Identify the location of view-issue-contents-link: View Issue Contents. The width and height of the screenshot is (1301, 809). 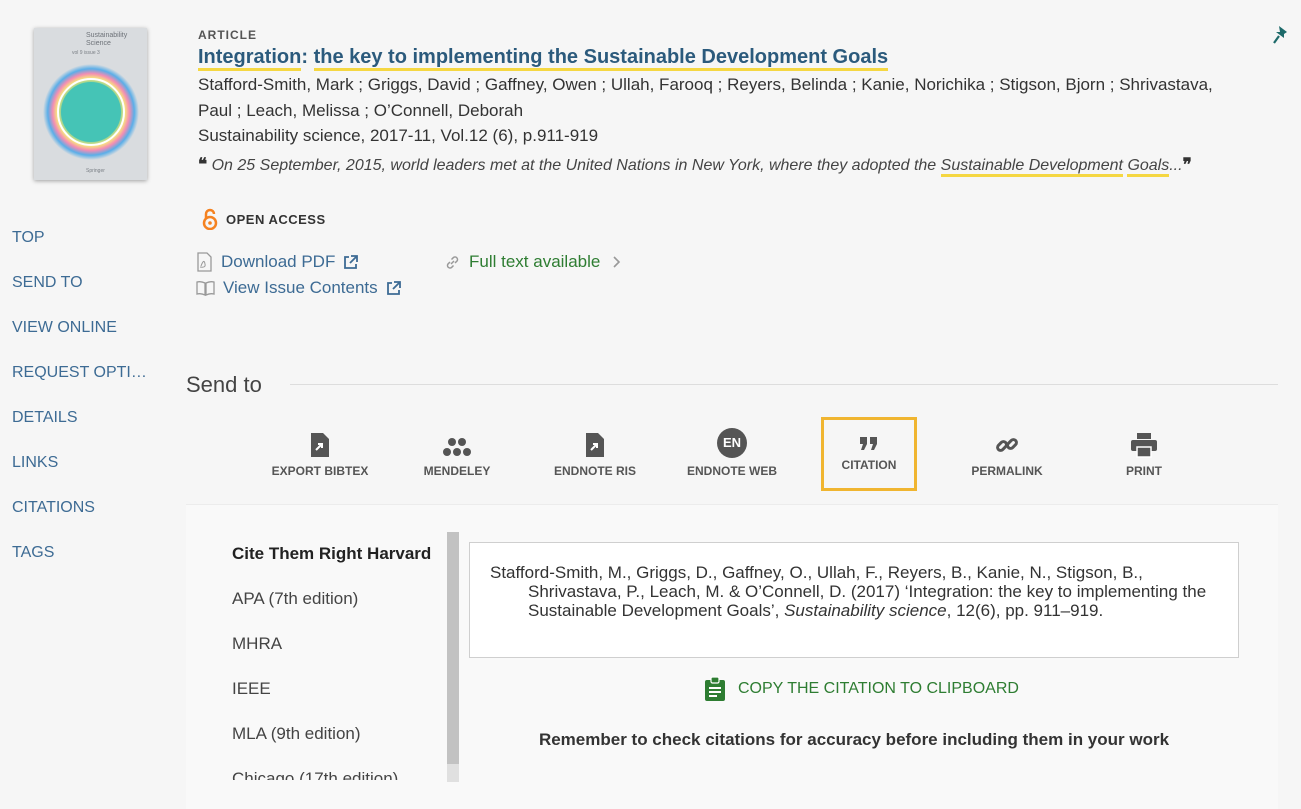
(298, 288).